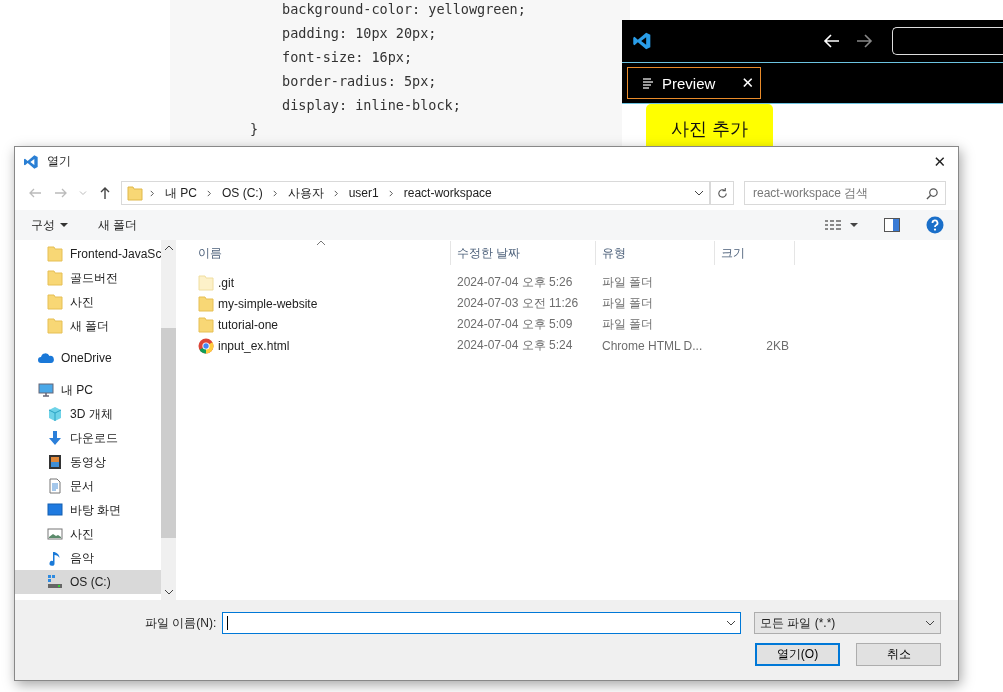  What do you see at coordinates (168, 248) in the screenshot?
I see `scroll-up-icon` at bounding box center [168, 248].